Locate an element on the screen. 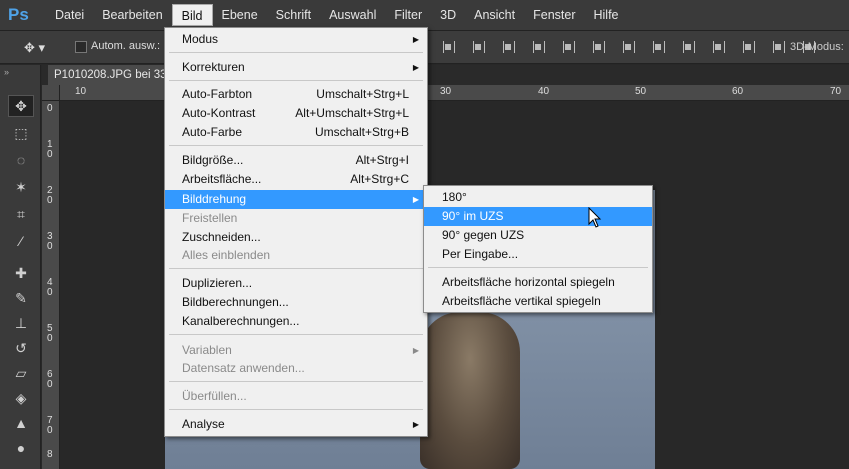 The width and height of the screenshot is (849, 469). menu-bearbeiten: Bearbeiten is located at coordinates (132, 15).